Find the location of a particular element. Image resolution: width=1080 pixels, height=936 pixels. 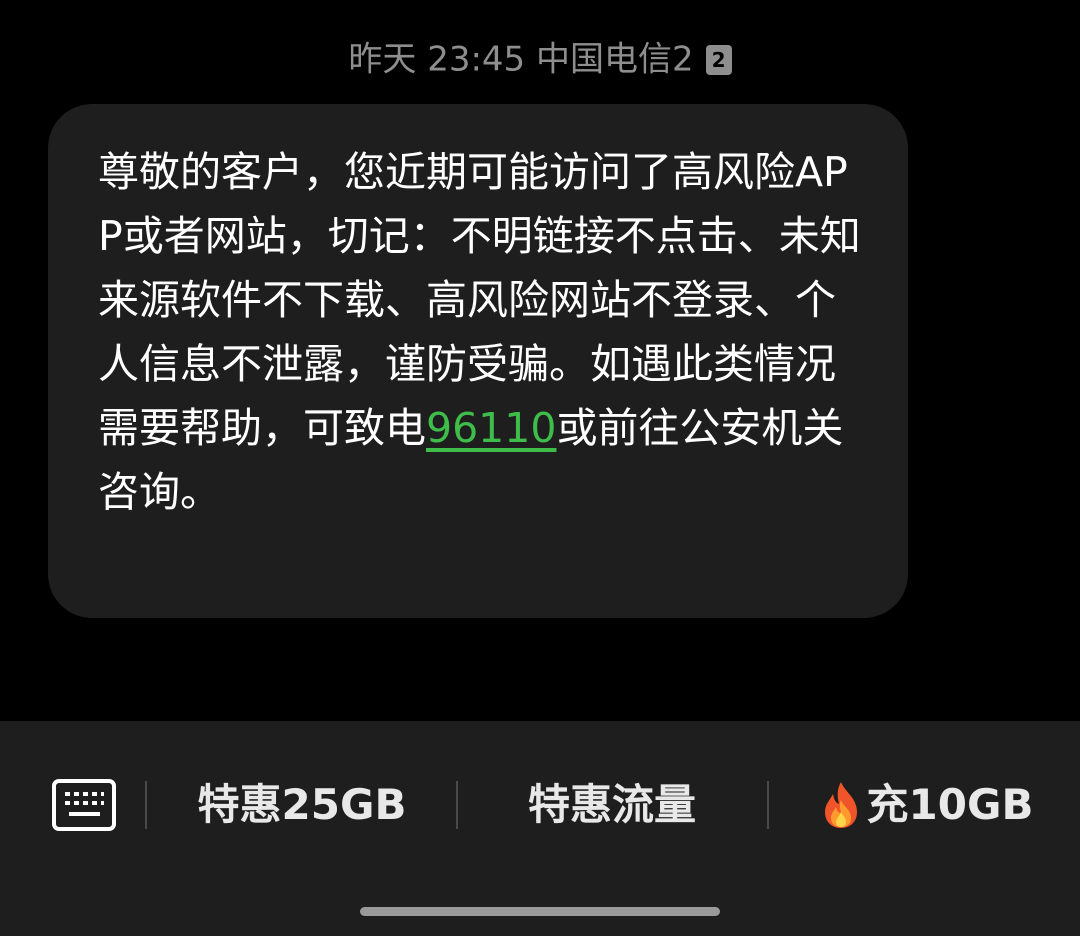

message-day: 昨天 is located at coordinates (382, 59).